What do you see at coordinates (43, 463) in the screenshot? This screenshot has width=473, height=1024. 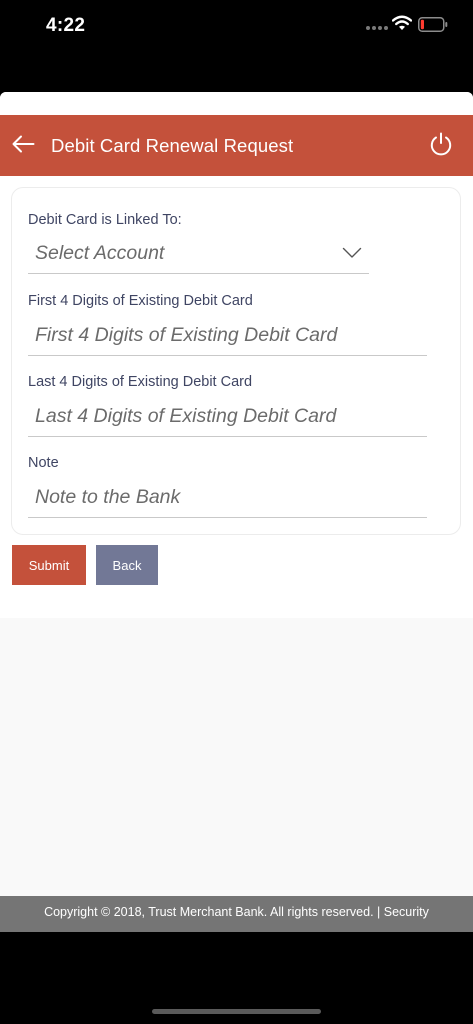 I see `note-label: Note` at bounding box center [43, 463].